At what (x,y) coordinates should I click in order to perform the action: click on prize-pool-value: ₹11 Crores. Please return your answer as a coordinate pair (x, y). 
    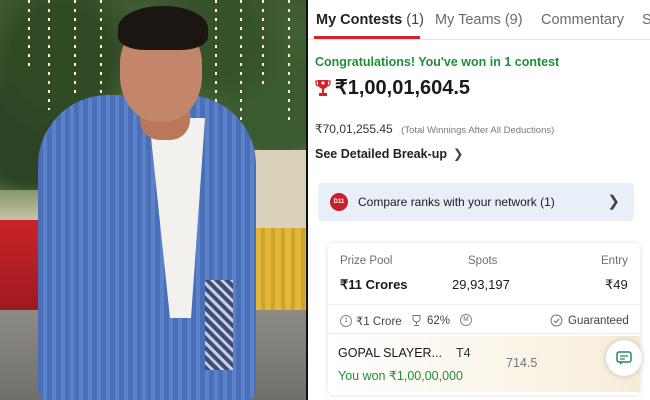
    Looking at the image, I should click on (374, 284).